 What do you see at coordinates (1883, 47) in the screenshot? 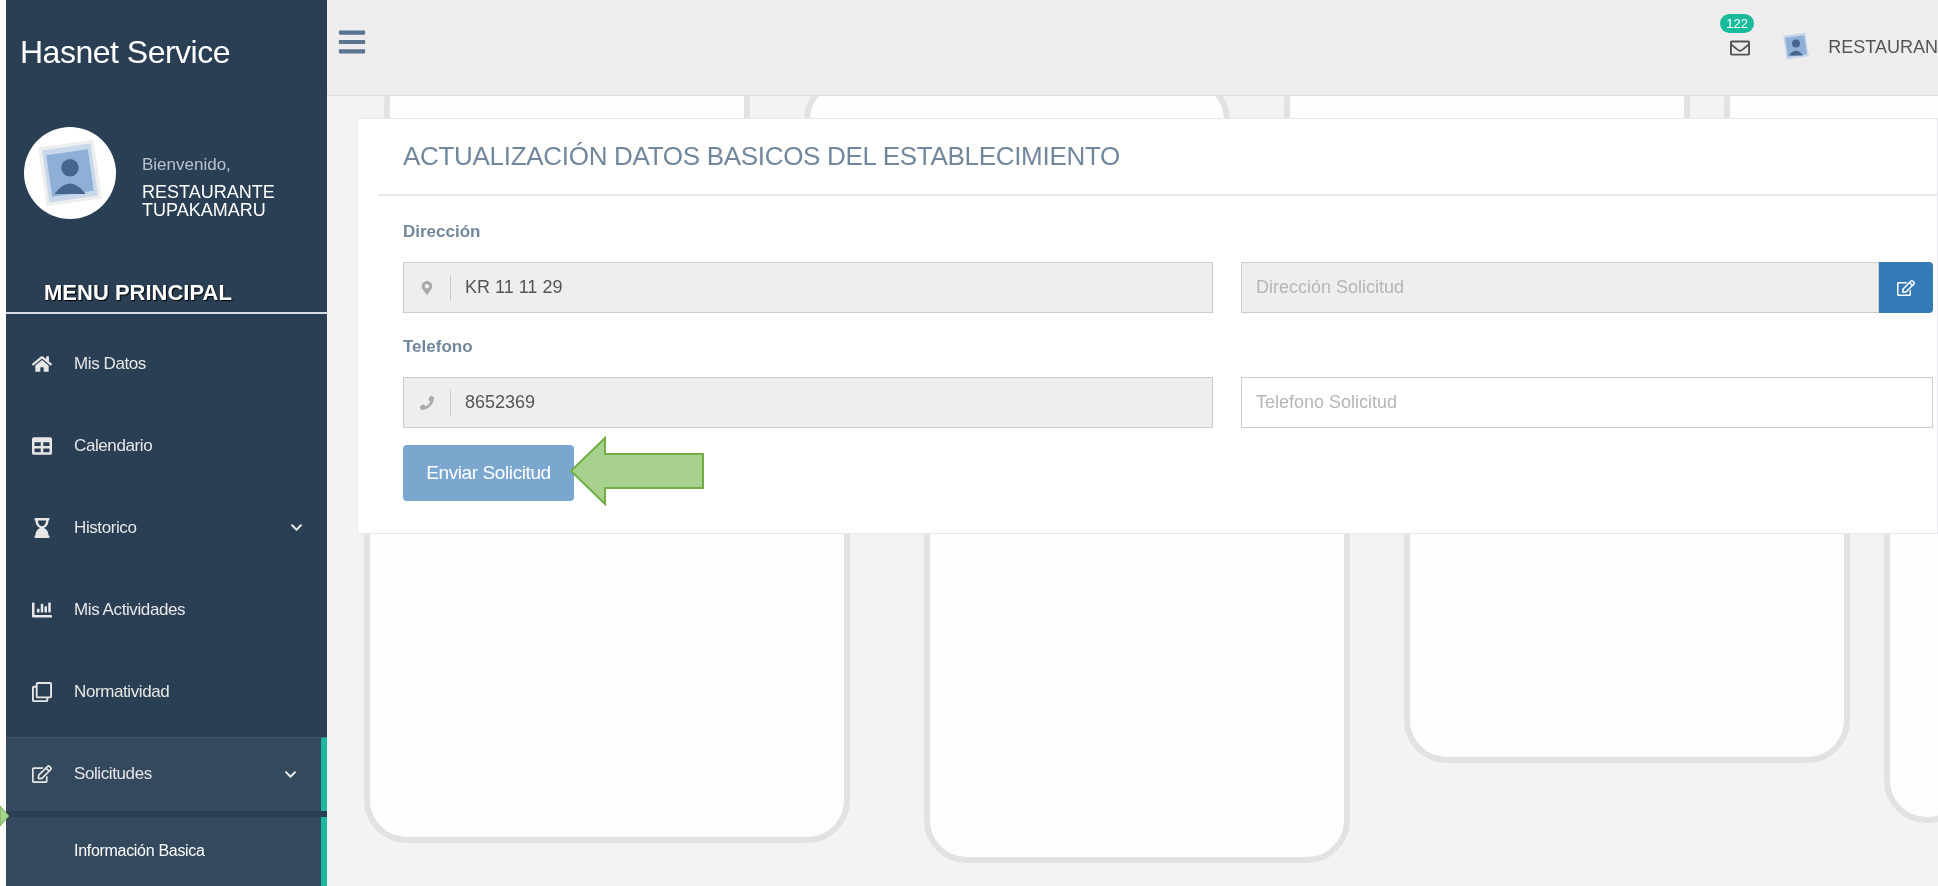
I see `user-name: RESTAURAN` at bounding box center [1883, 47].